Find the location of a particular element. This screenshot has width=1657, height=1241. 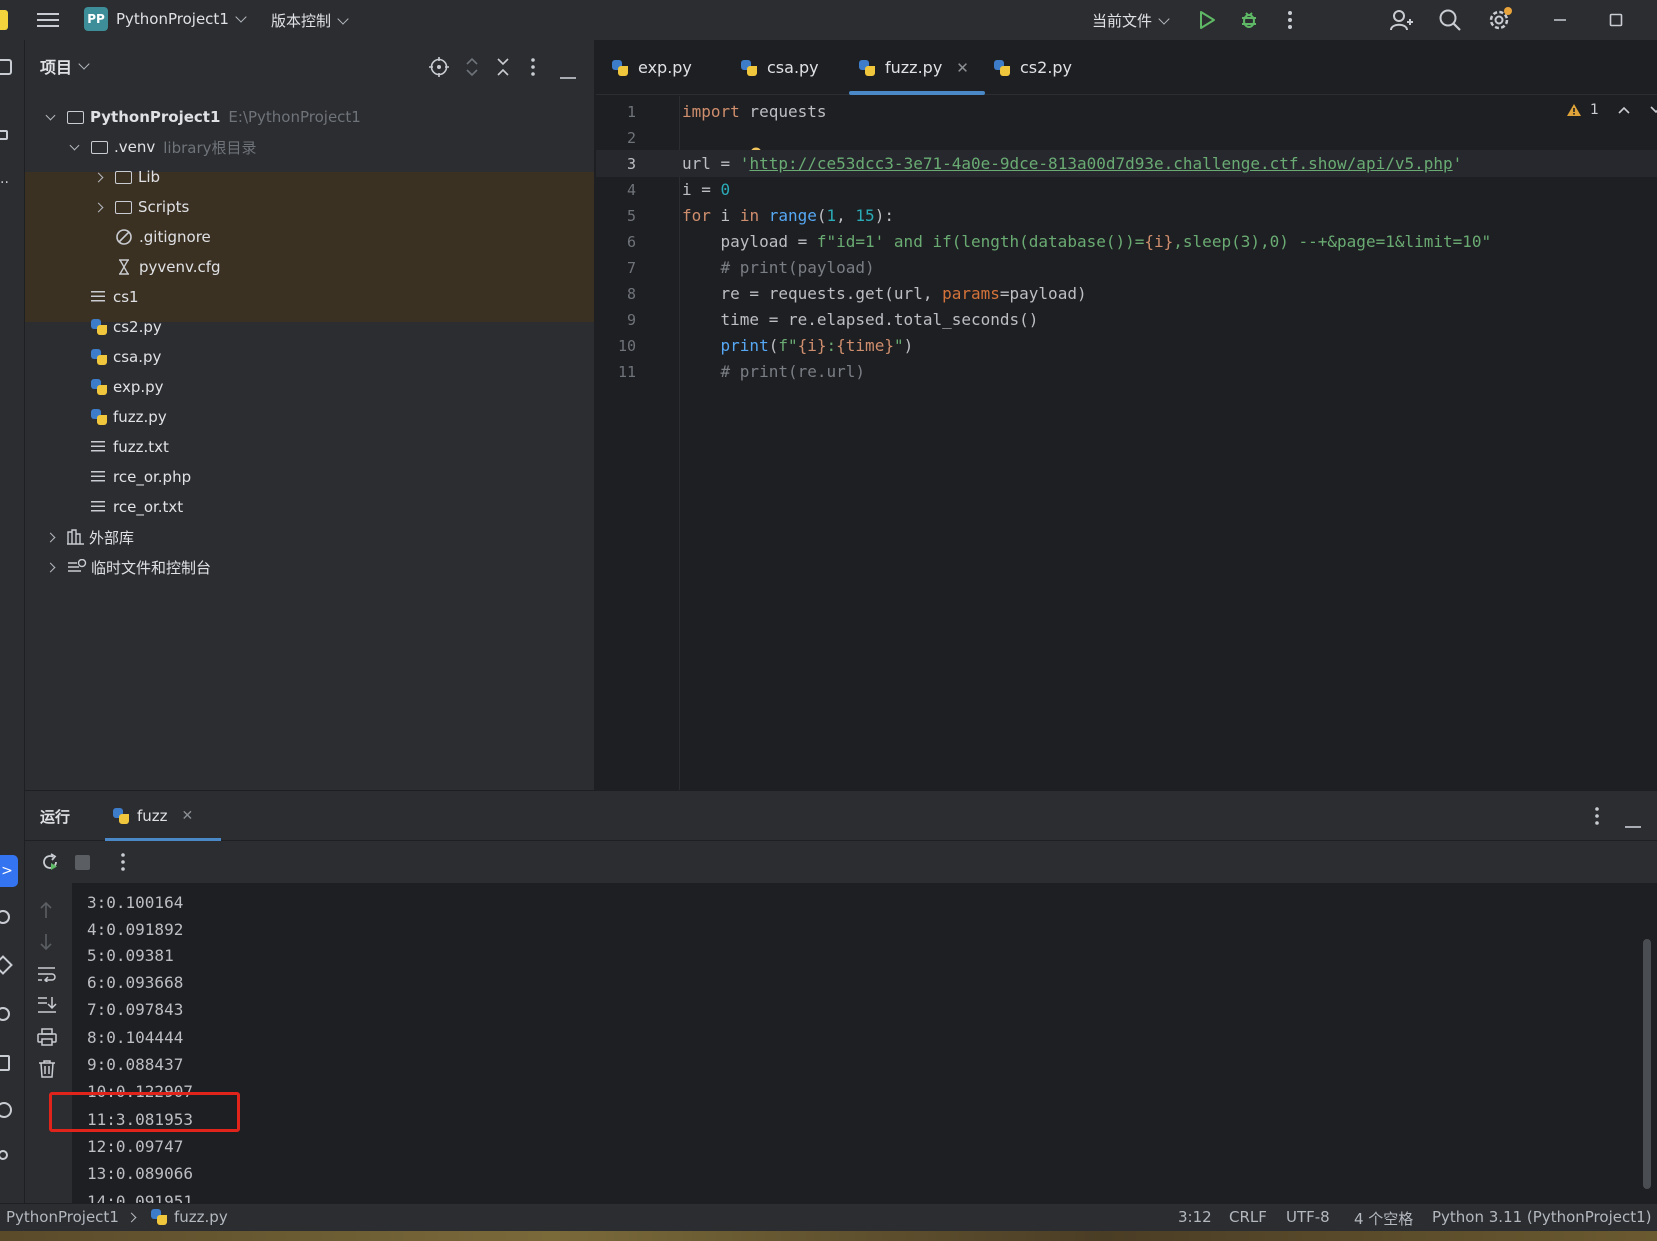

hide-panel-button is located at coordinates (568, 75).